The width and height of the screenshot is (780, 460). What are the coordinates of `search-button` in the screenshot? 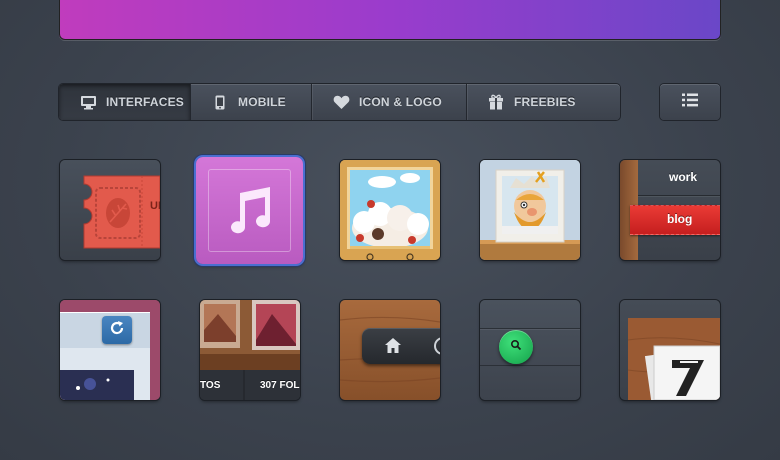 It's located at (516, 347).